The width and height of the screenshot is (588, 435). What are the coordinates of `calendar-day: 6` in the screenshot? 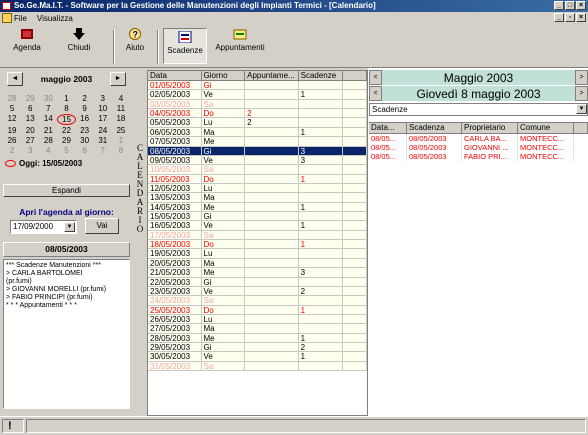 It's located at (30, 108).